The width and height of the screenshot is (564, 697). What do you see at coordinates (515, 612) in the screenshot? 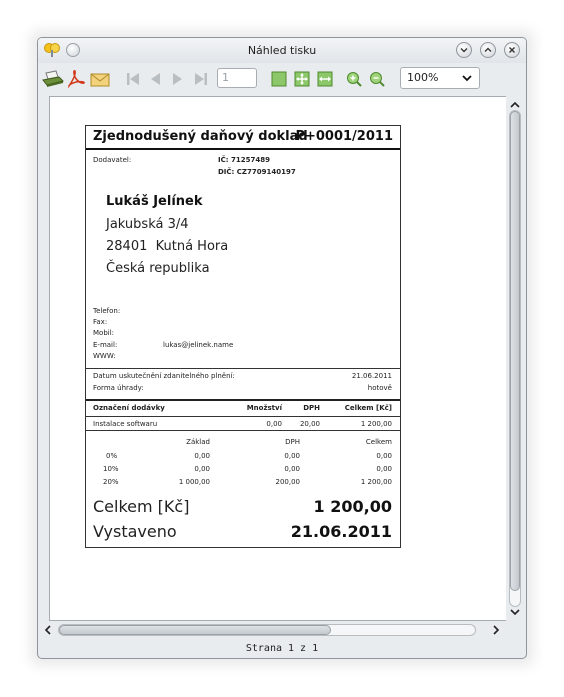
I see `scroll-down-icon` at bounding box center [515, 612].